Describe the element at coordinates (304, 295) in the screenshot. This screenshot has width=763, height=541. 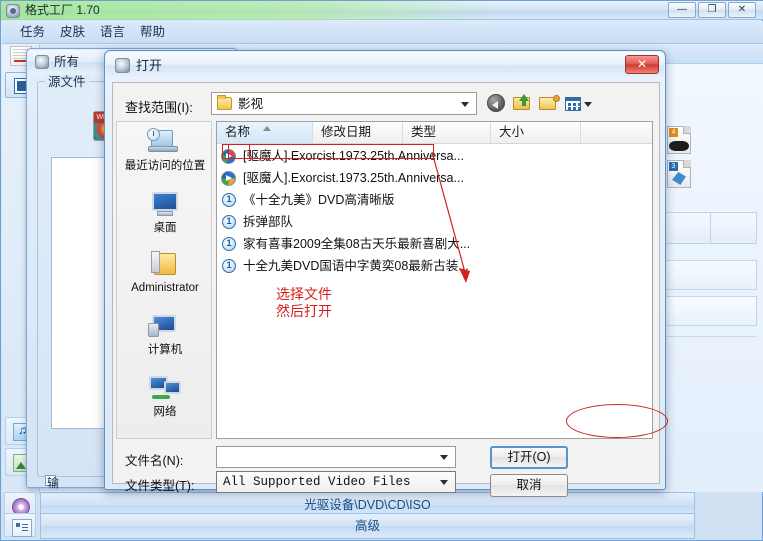
I see `annotation-line-1: 选择文件` at that location.